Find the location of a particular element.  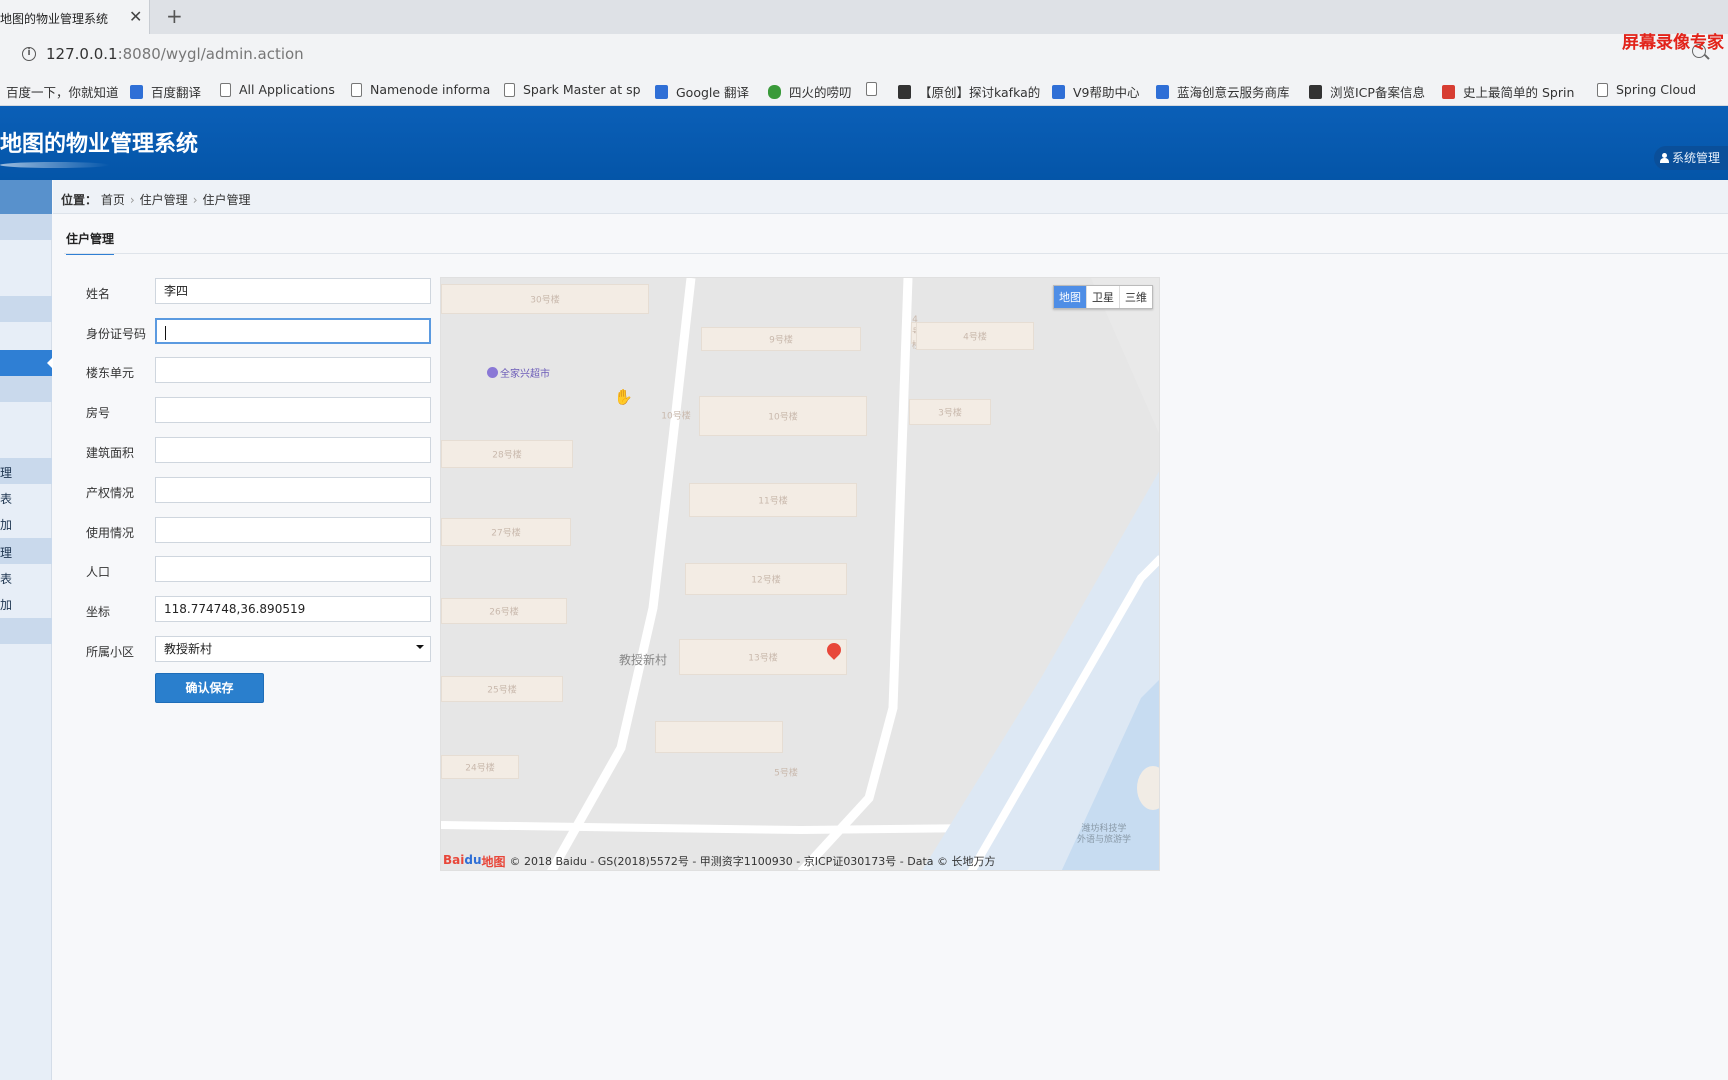

bookmark-sihuo: 四火的唠叨 is located at coordinates (810, 91).